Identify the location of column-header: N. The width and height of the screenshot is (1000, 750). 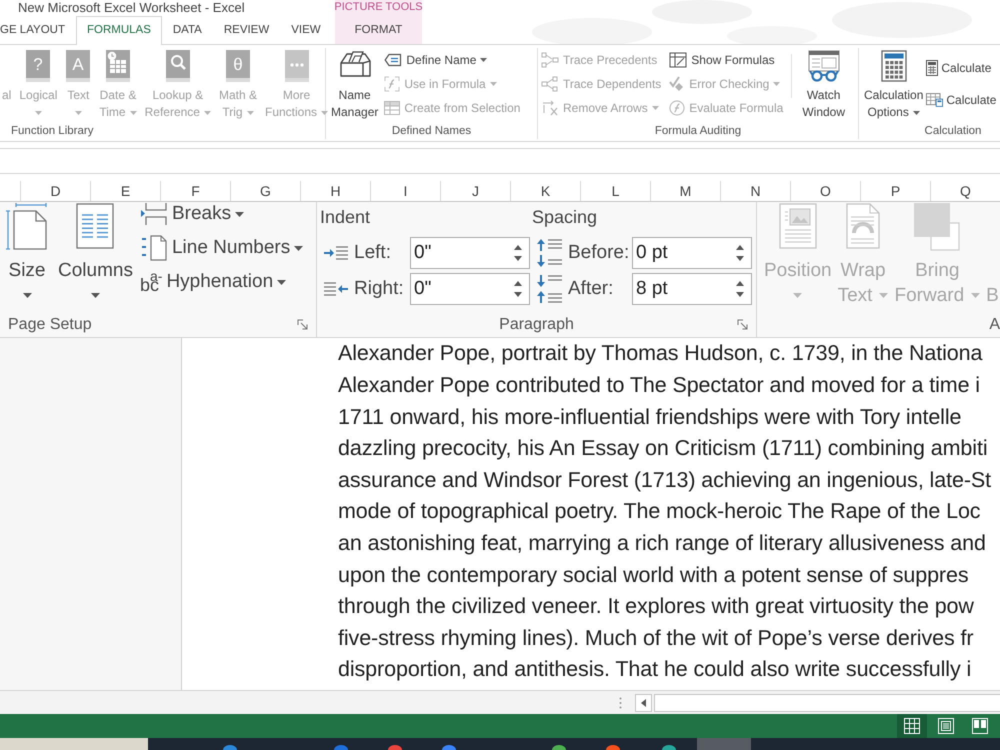
(755, 191).